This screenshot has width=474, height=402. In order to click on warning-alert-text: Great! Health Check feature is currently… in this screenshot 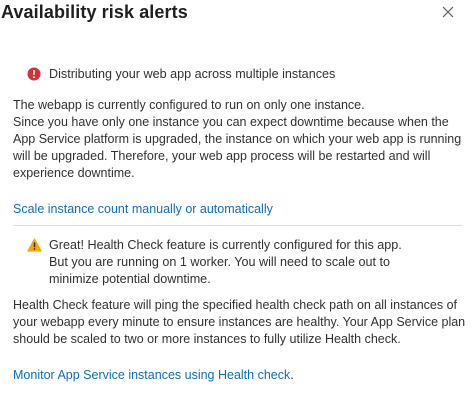, I will do `click(254, 262)`.